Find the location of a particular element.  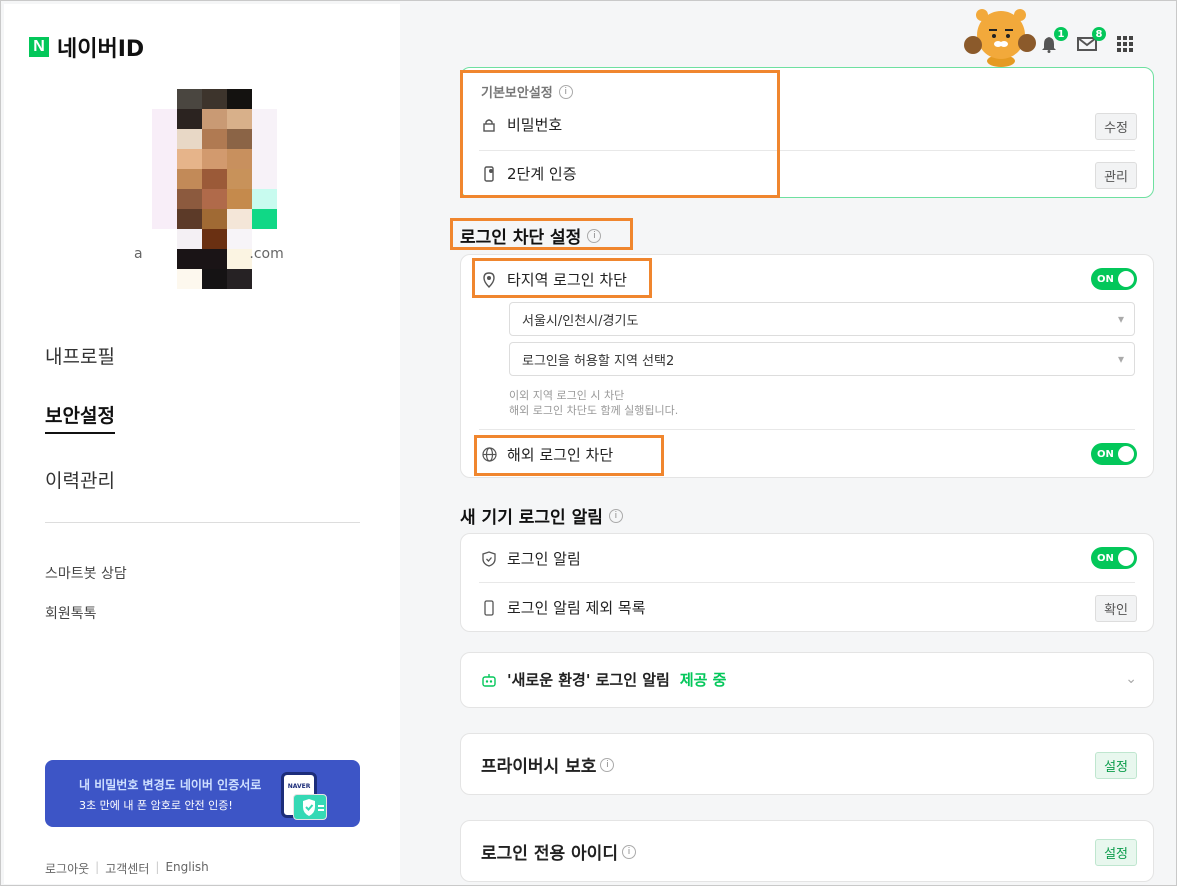

mail-badge: 8 is located at coordinates (1099, 34).